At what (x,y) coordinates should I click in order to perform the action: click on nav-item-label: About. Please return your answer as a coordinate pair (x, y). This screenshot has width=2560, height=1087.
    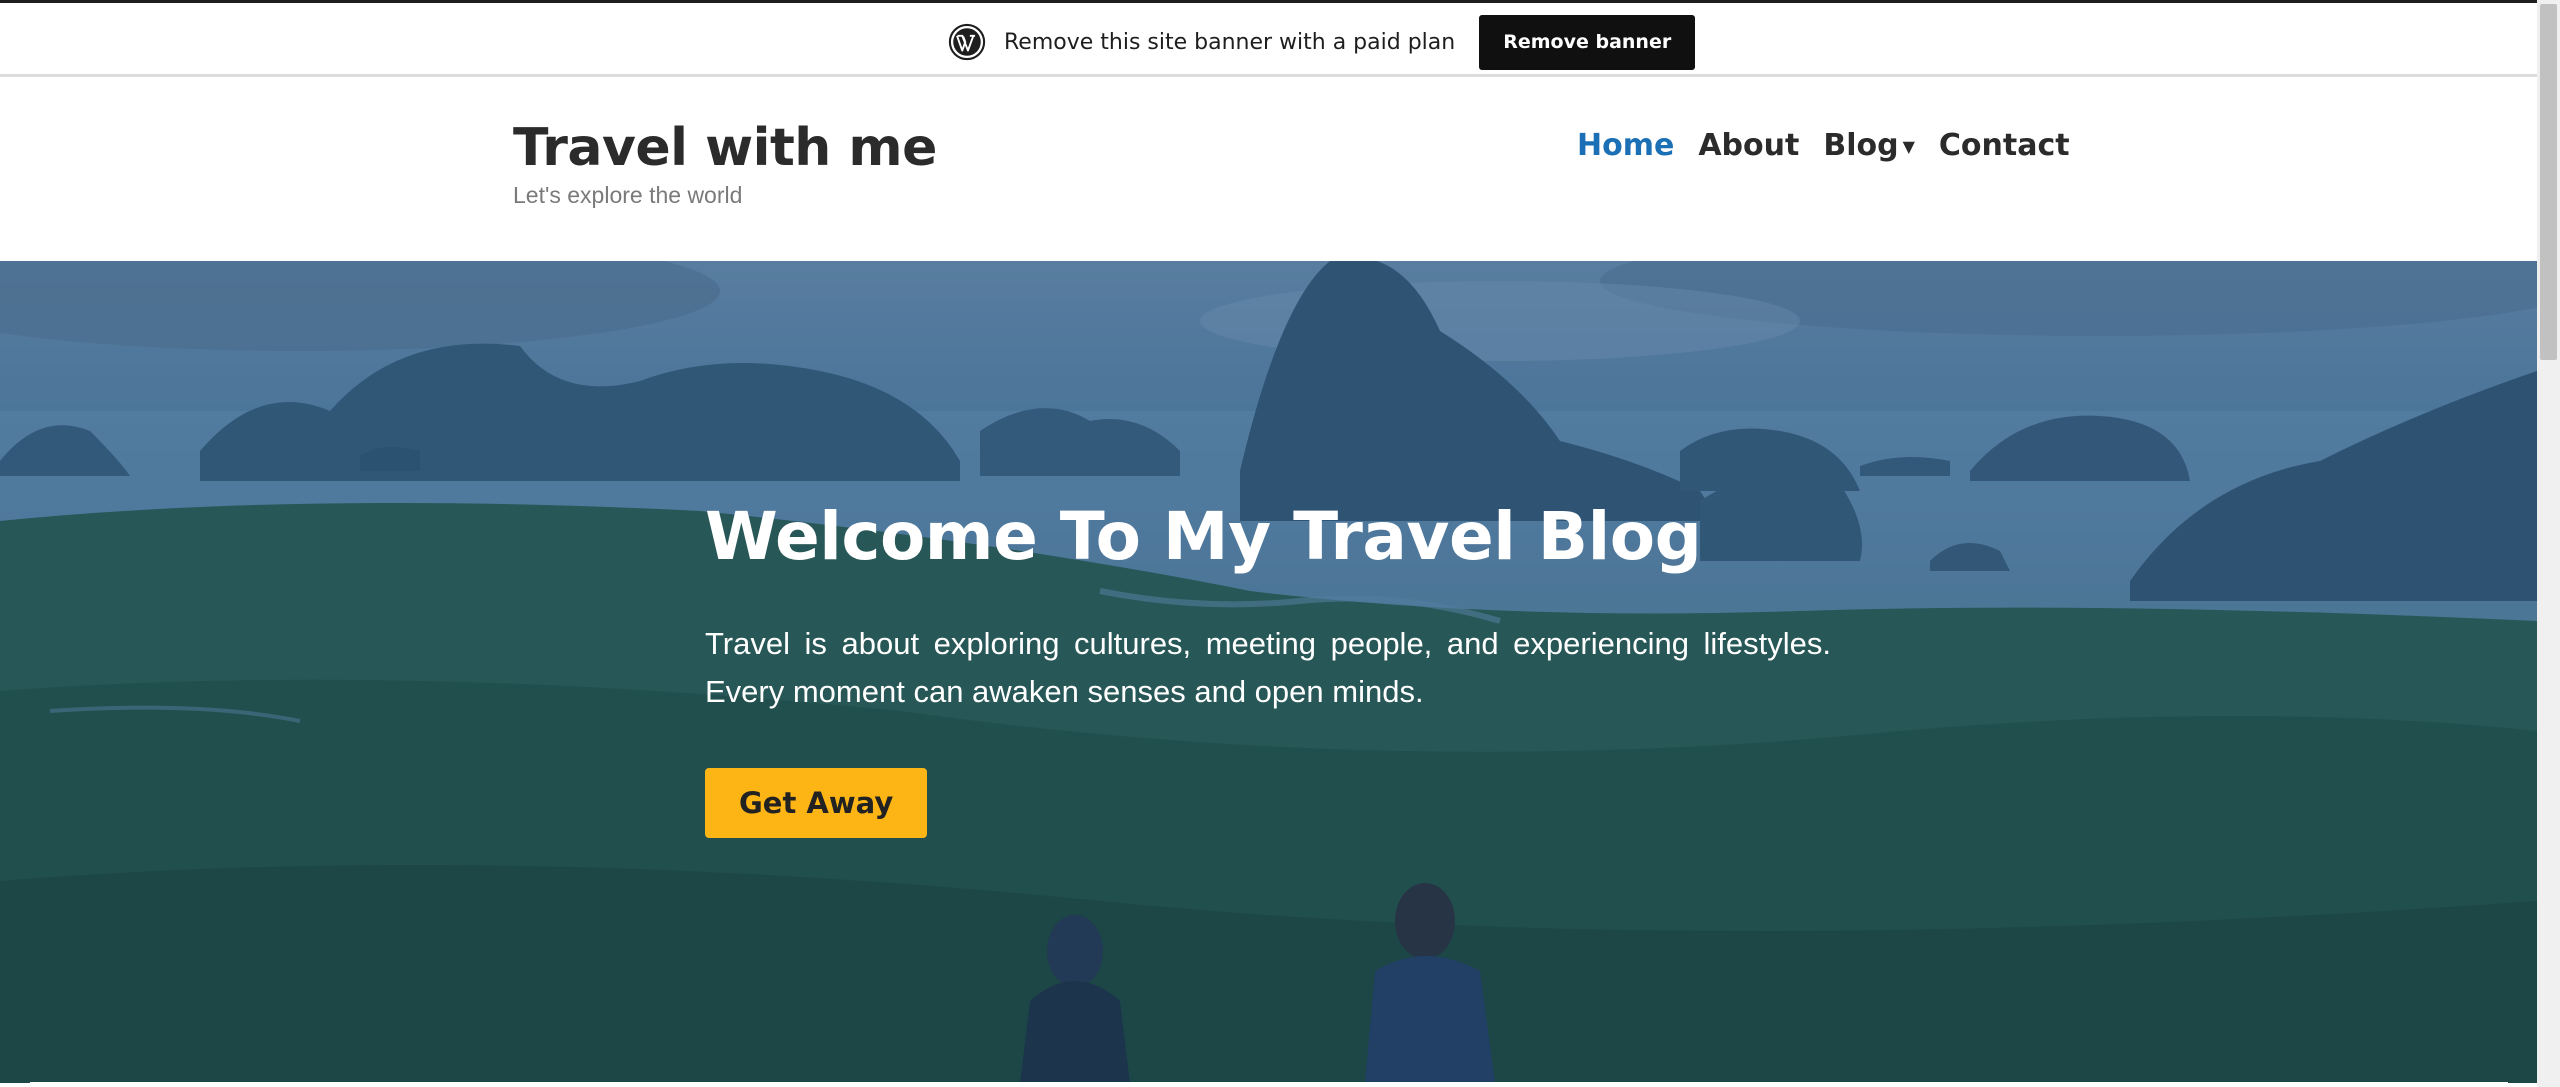
    Looking at the image, I should click on (1749, 145).